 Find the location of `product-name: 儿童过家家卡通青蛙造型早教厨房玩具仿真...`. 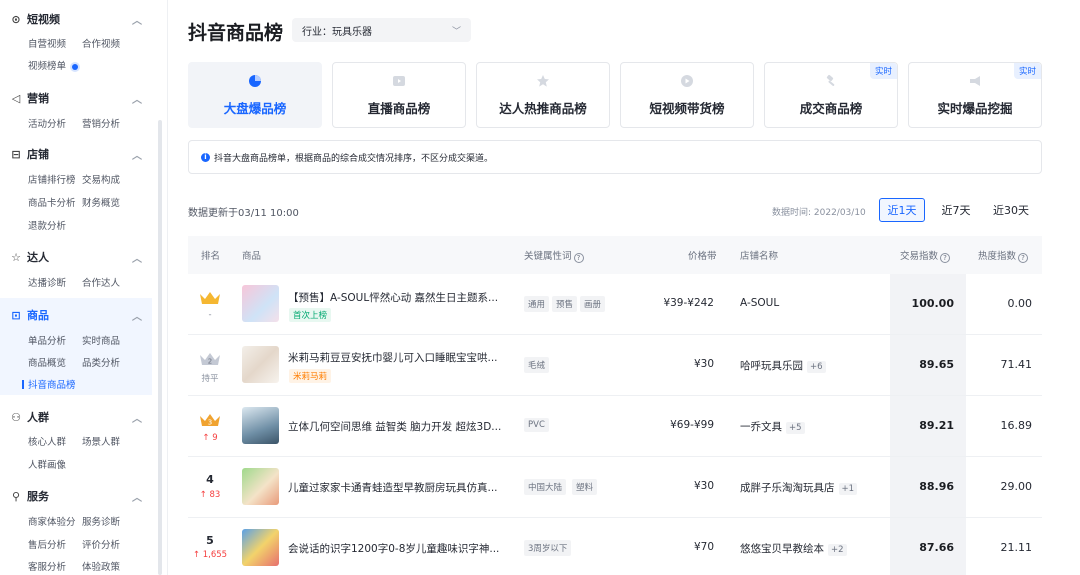

product-name: 儿童过家家卡通青蛙造型早教厨房玩具仿真... is located at coordinates (393, 487).